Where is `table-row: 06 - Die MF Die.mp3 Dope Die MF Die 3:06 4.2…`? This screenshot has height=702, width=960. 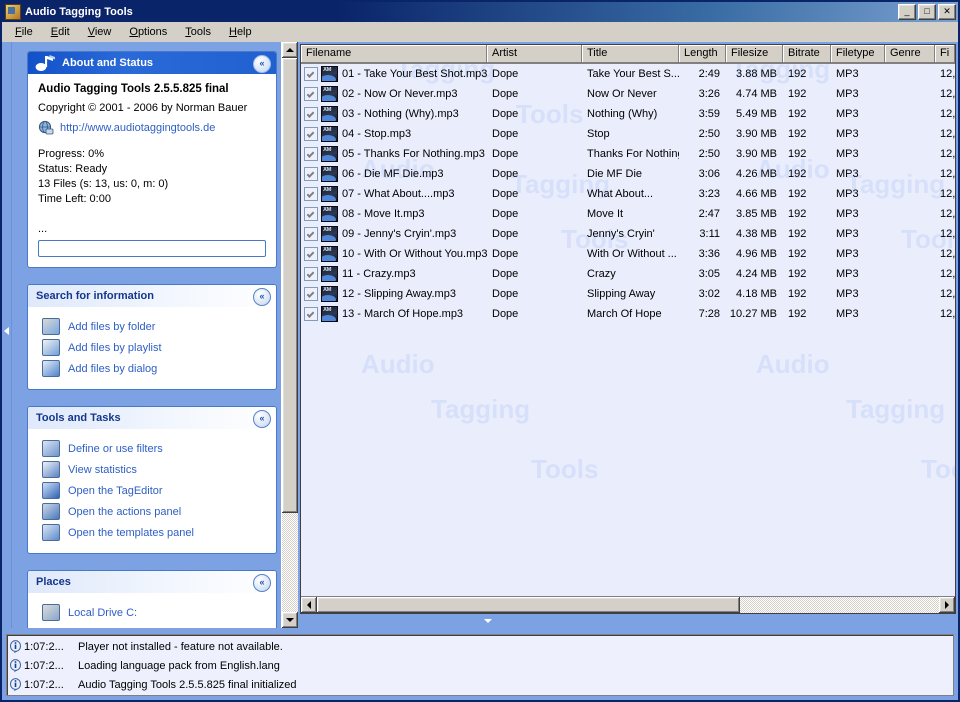
table-row: 06 - Die MF Die.mp3 Dope Die MF Die 3:06 4.2… is located at coordinates (628, 174).